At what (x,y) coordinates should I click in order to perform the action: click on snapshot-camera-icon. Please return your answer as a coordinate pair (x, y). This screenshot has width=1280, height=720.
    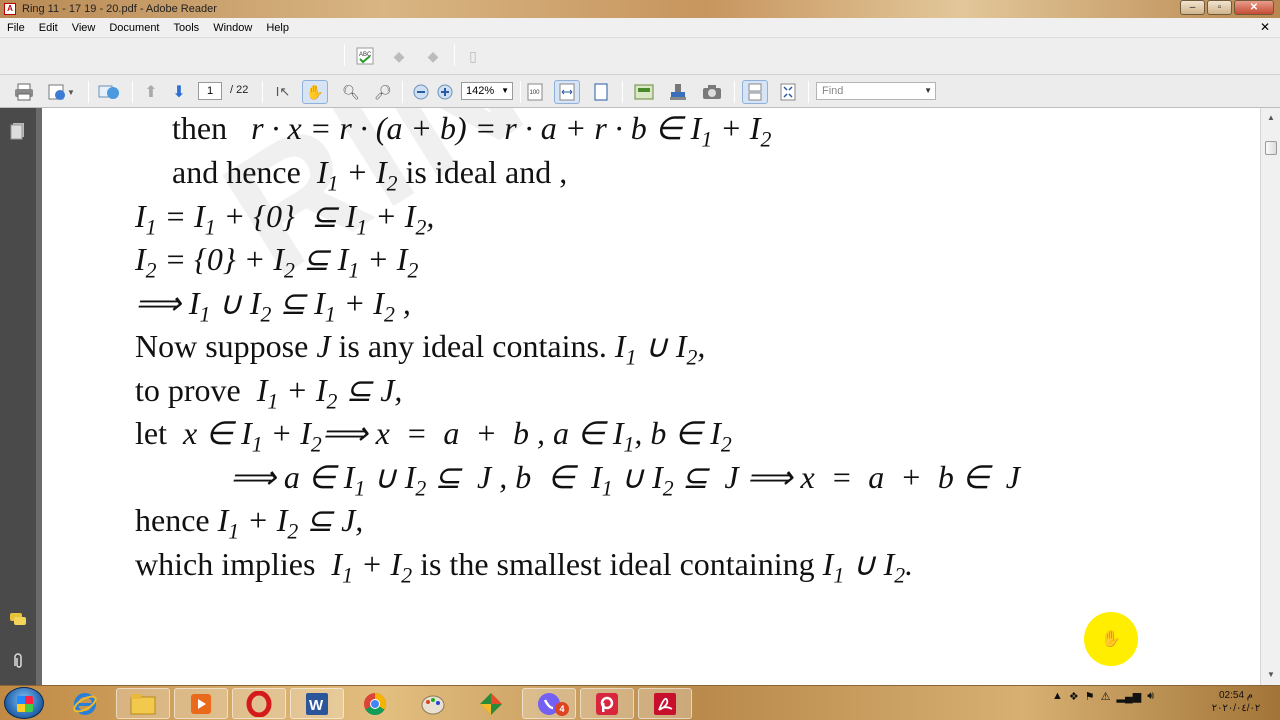
    Looking at the image, I should click on (712, 92).